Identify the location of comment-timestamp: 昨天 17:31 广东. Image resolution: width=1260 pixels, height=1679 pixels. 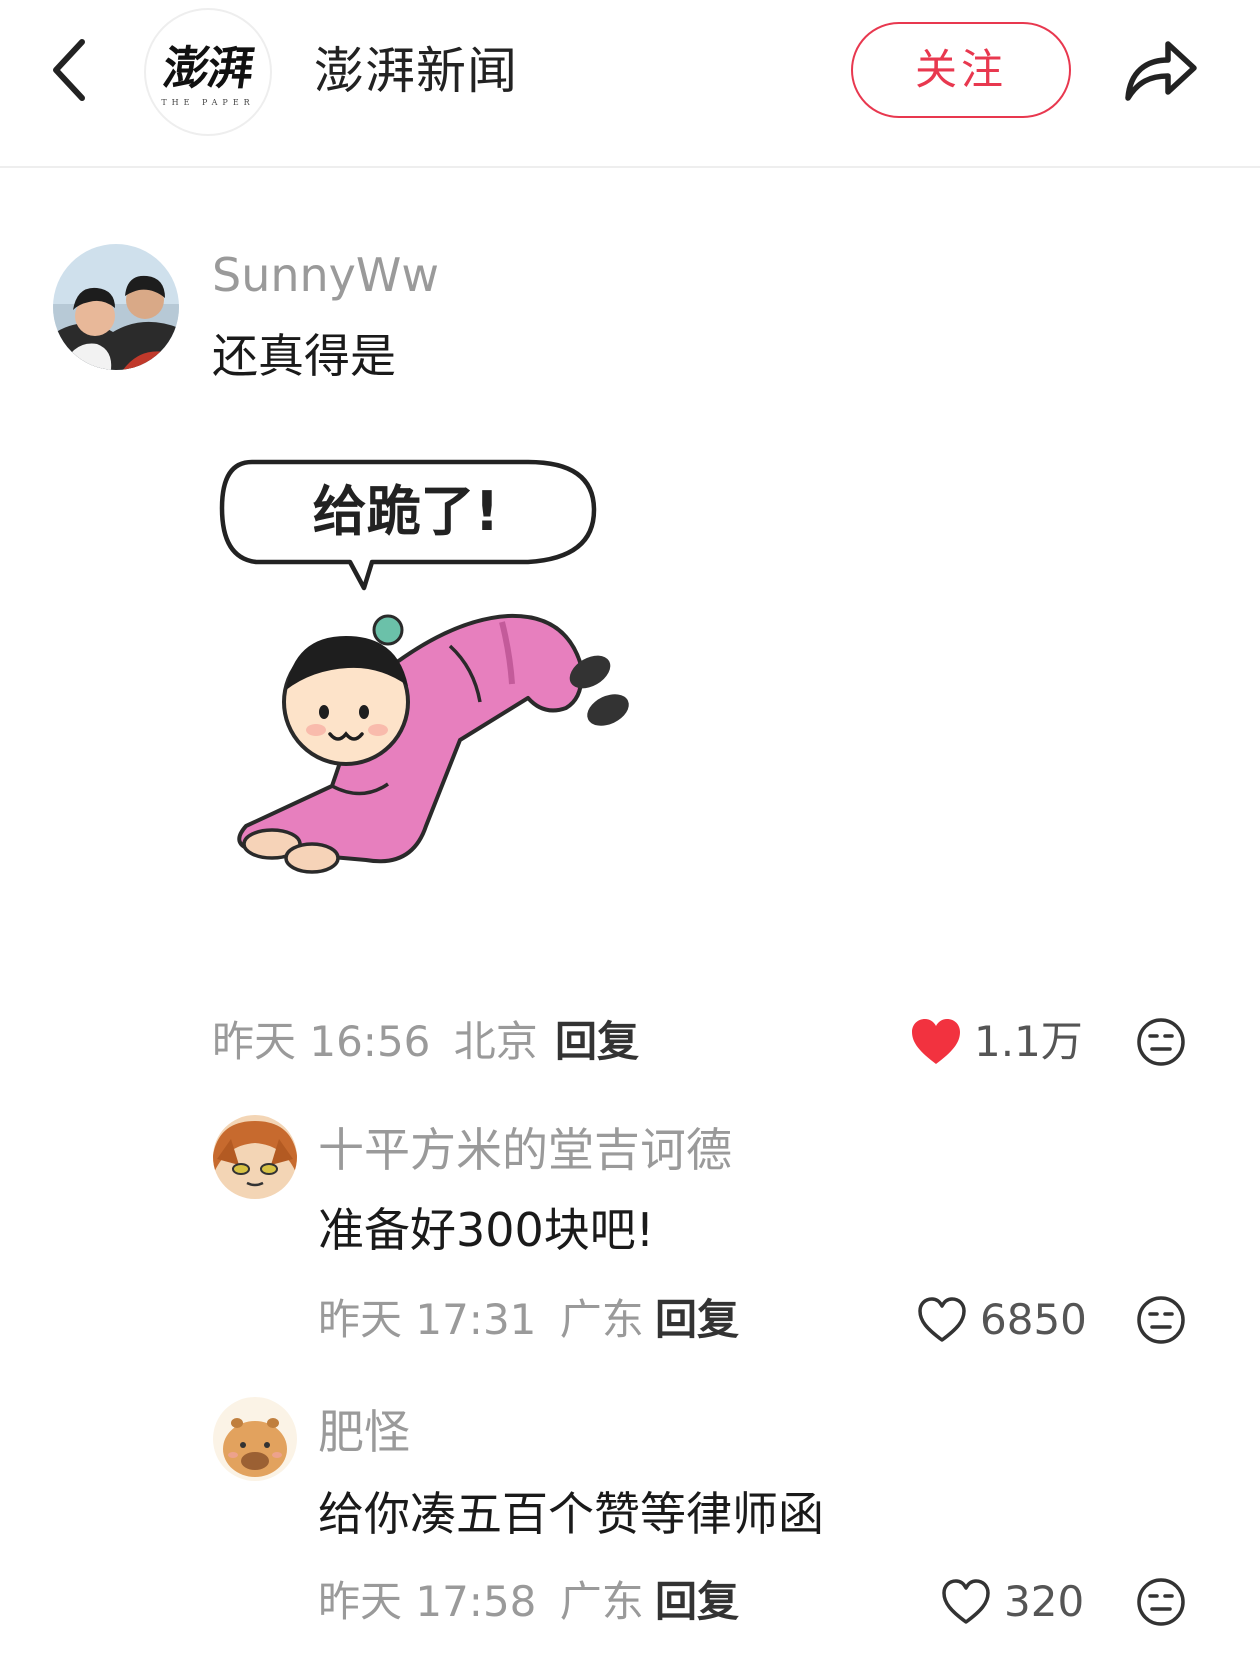
(481, 1320).